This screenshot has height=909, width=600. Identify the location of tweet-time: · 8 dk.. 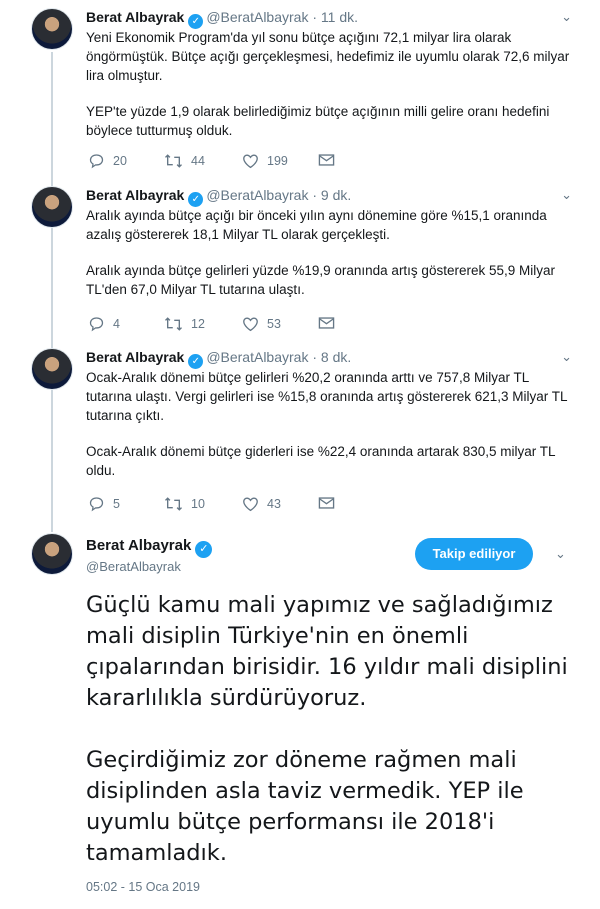
(331, 357).